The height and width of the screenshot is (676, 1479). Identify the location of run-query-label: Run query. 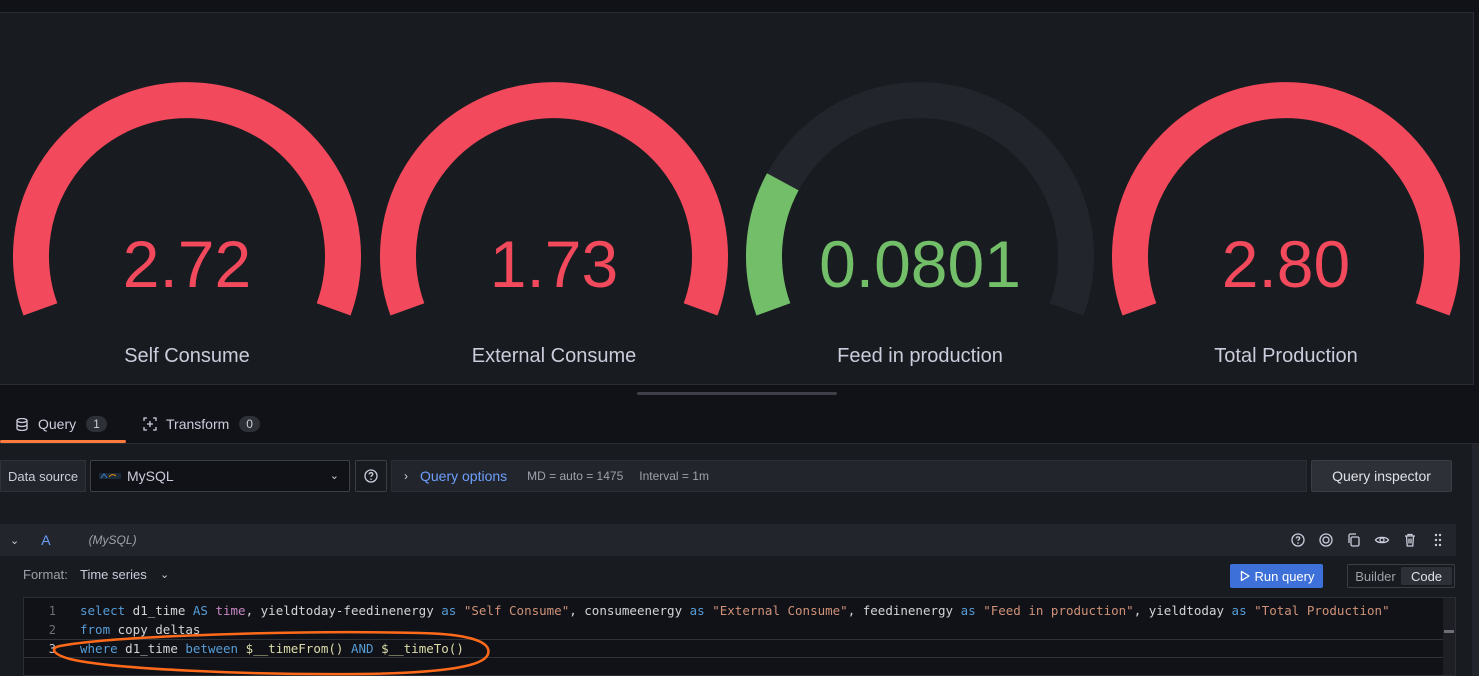
(1284, 576).